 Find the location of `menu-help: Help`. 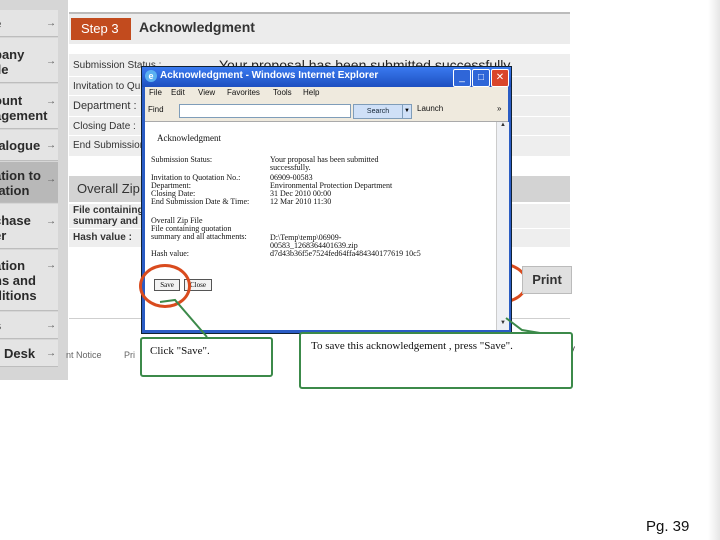

menu-help: Help is located at coordinates (311, 92).